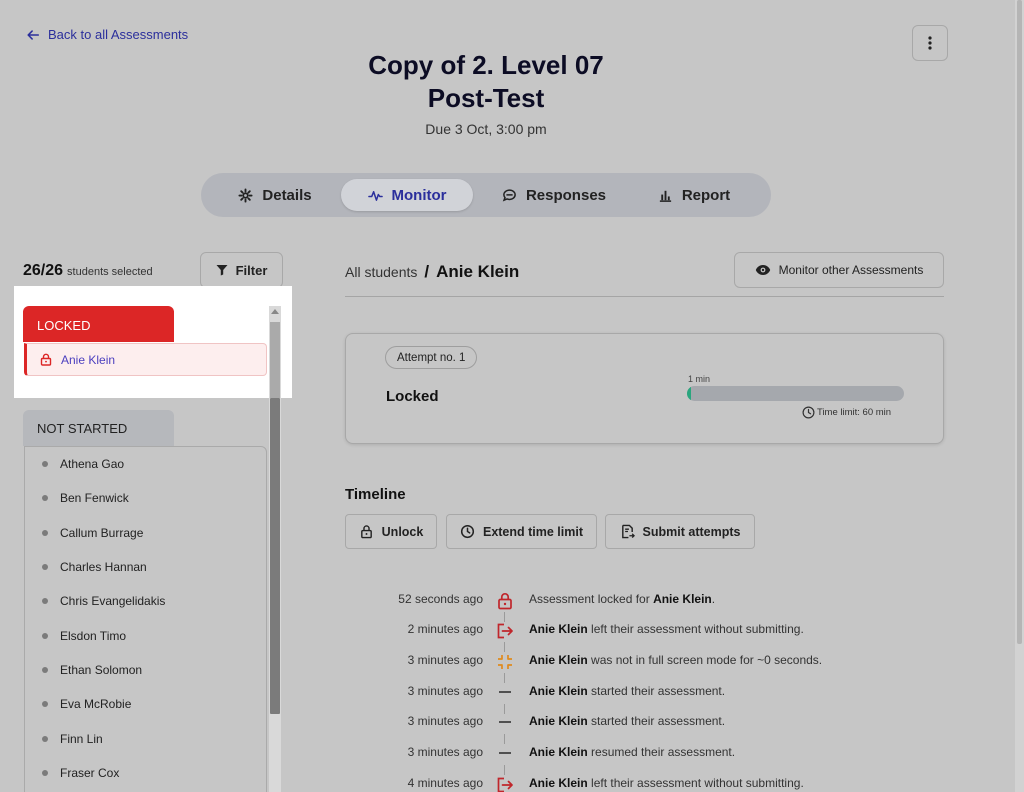 The width and height of the screenshot is (1024, 792). Describe the element at coordinates (90, 773) in the screenshot. I see `student-name: Fraser Cox` at that location.